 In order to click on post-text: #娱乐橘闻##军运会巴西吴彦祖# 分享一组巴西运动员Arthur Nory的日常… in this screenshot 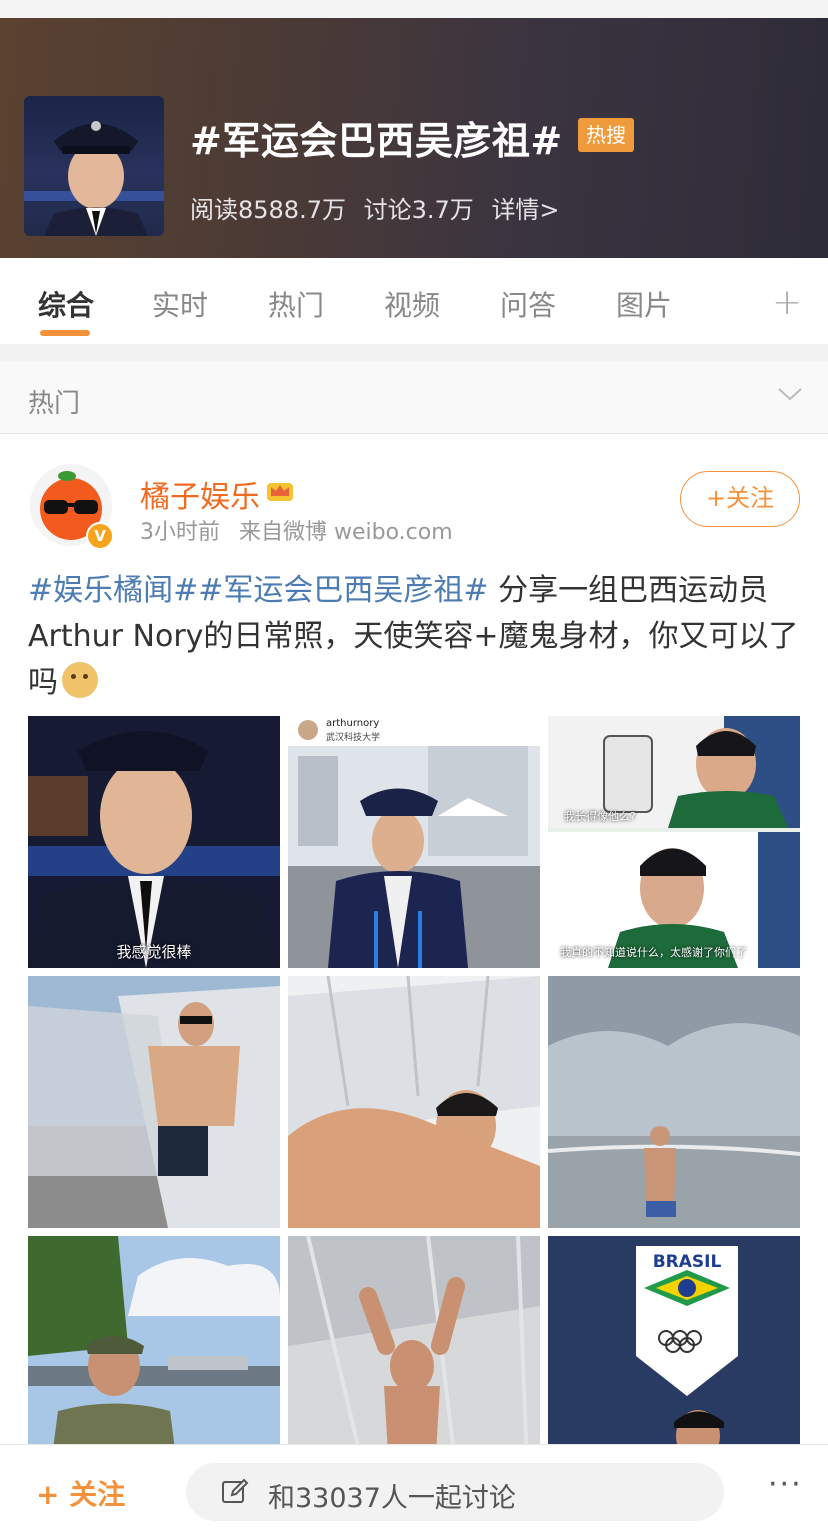, I will do `click(416, 637)`.